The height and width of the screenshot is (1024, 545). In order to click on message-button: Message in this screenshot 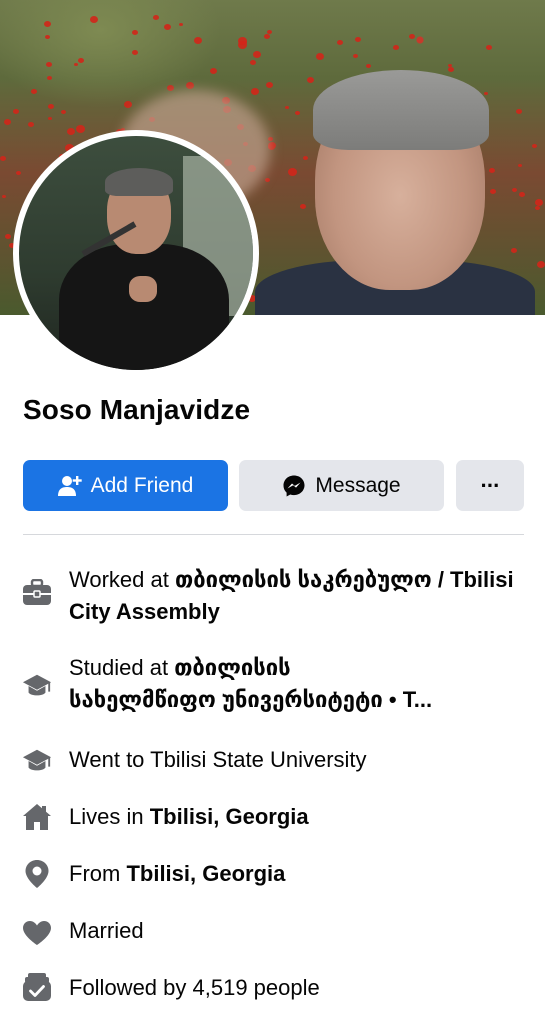, I will do `click(341, 485)`.